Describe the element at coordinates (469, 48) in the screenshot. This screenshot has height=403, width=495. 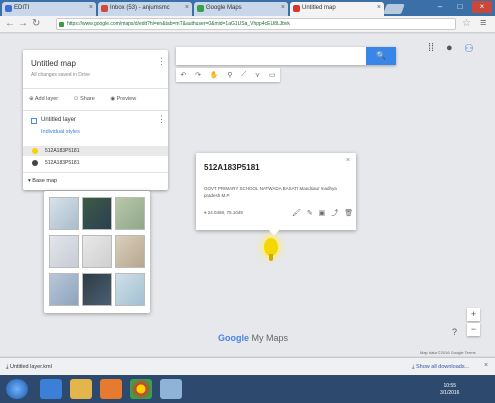
I see `share-people-icon: ⚇` at that location.